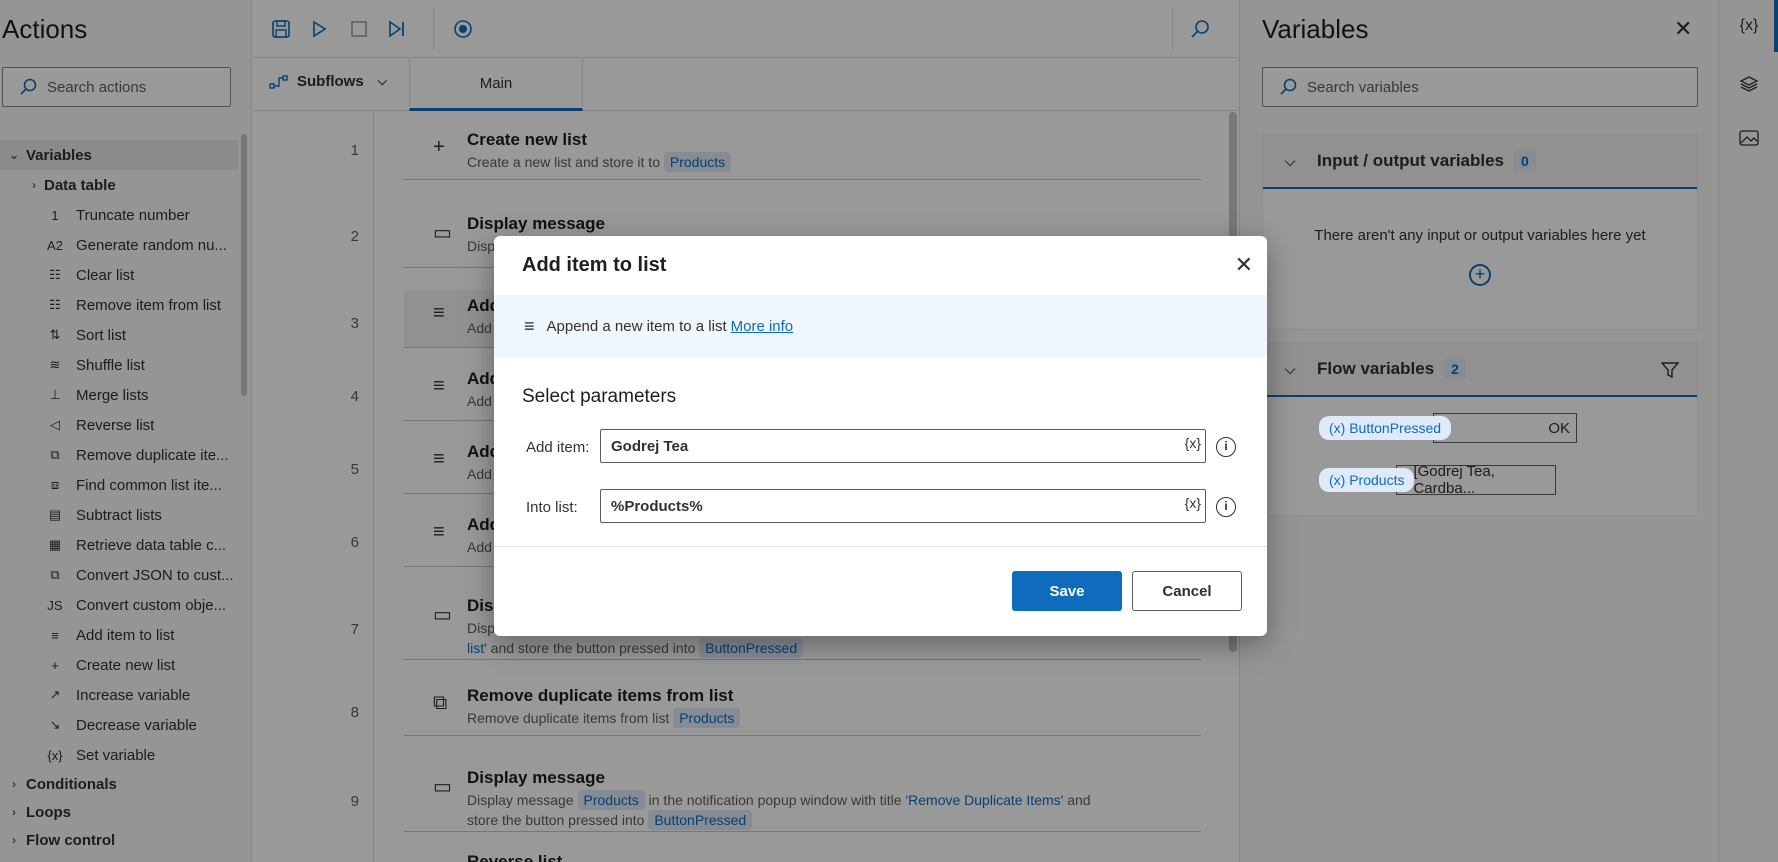  What do you see at coordinates (1187, 591) in the screenshot?
I see `cancel-button: Cancel` at bounding box center [1187, 591].